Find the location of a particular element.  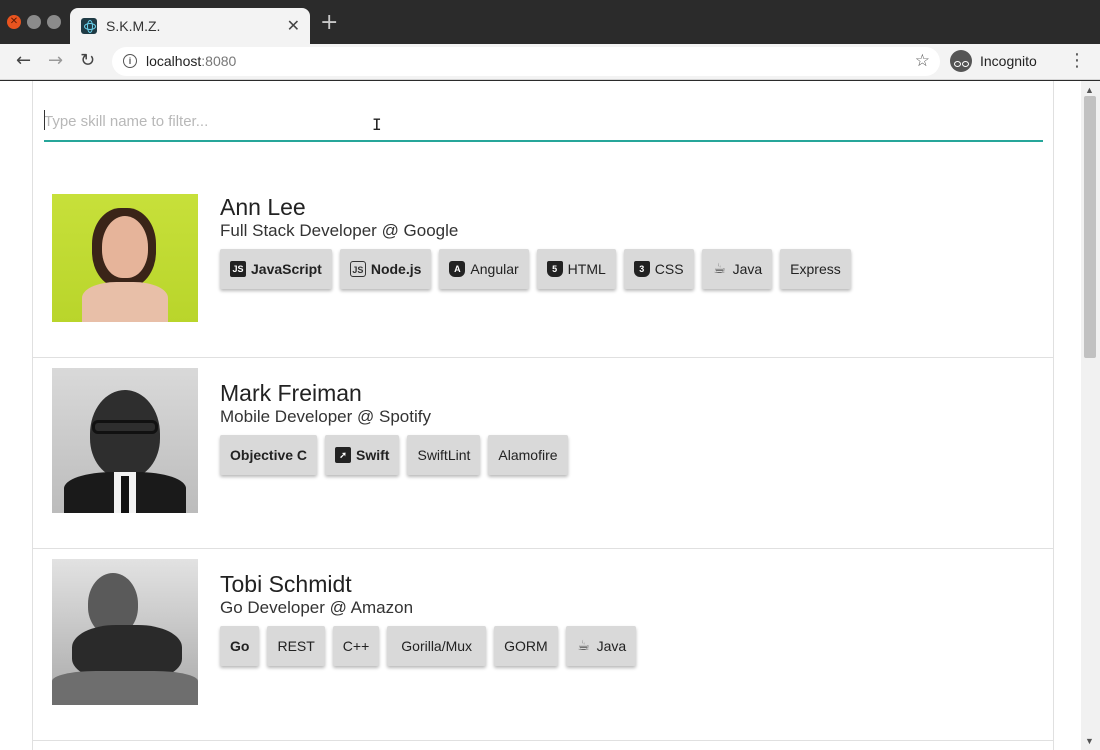

address-bar: i localhost:8080 ☆ is located at coordinates (526, 61).